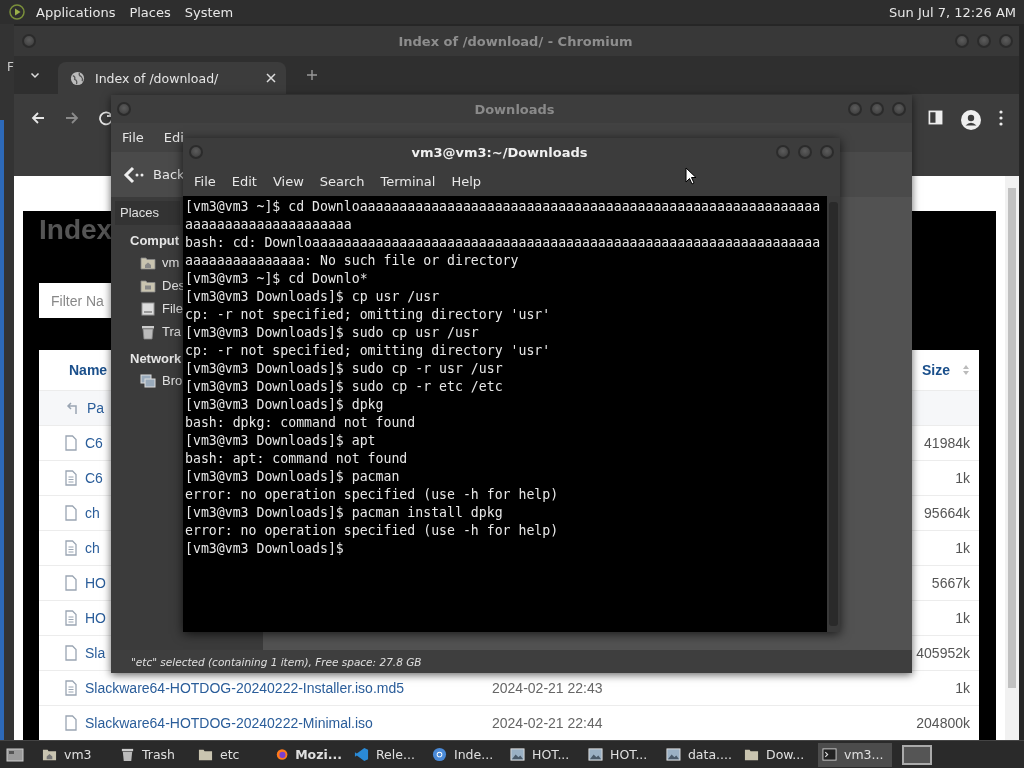 The height and width of the screenshot is (768, 1024). I want to click on drive-icon, so click(148, 308).